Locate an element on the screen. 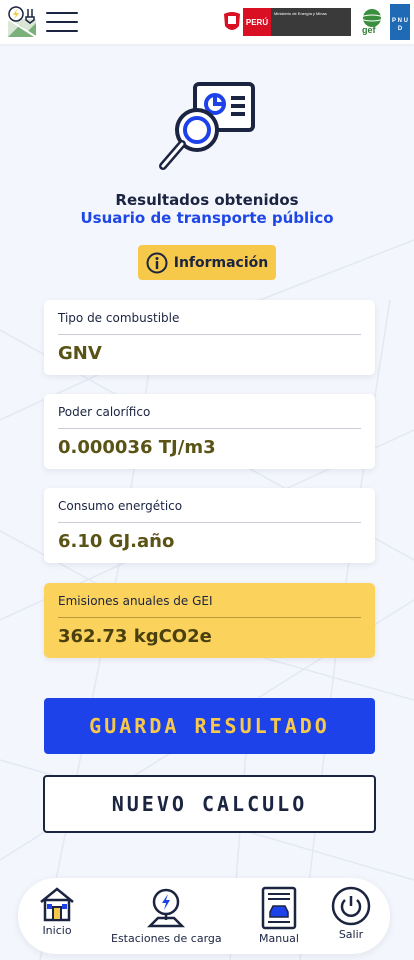  home-icon is located at coordinates (57, 904).